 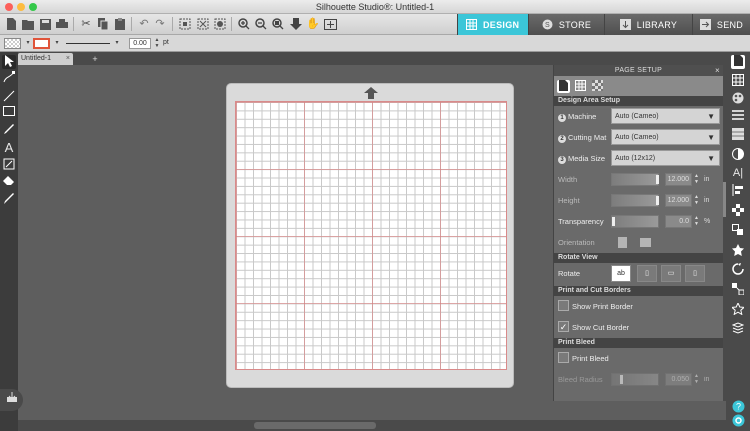 I want to click on transparency-slider-knob, so click(x=613, y=221).